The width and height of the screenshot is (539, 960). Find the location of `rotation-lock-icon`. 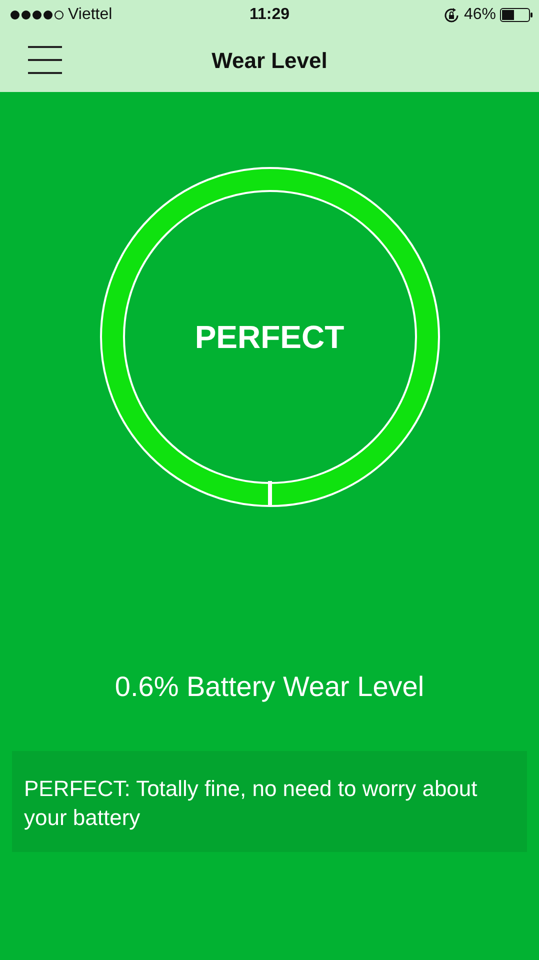

rotation-lock-icon is located at coordinates (451, 15).